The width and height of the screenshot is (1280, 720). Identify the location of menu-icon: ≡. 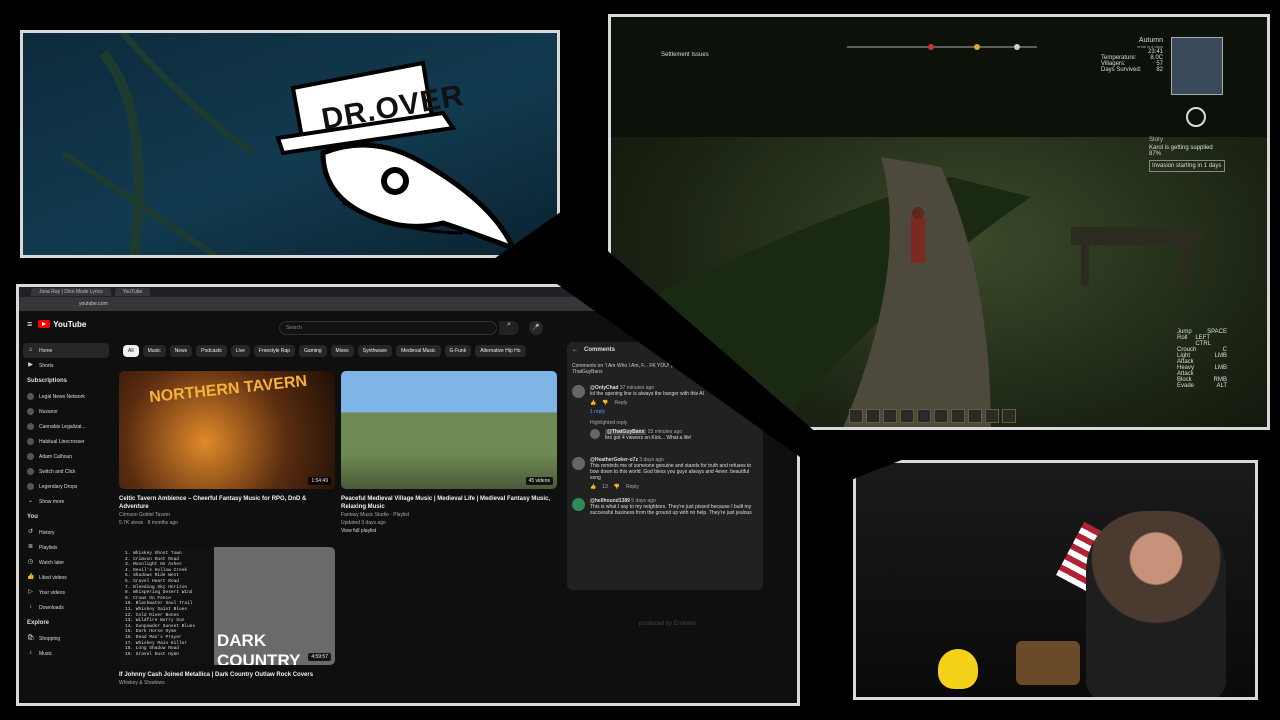
(29, 324).